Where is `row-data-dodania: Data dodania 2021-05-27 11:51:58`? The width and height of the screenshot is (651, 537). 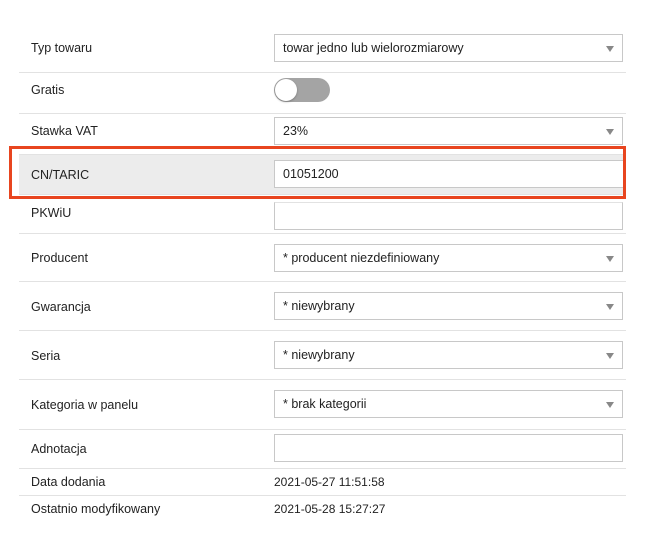 row-data-dodania: Data dodania 2021-05-27 11:51:58 is located at coordinates (322, 482).